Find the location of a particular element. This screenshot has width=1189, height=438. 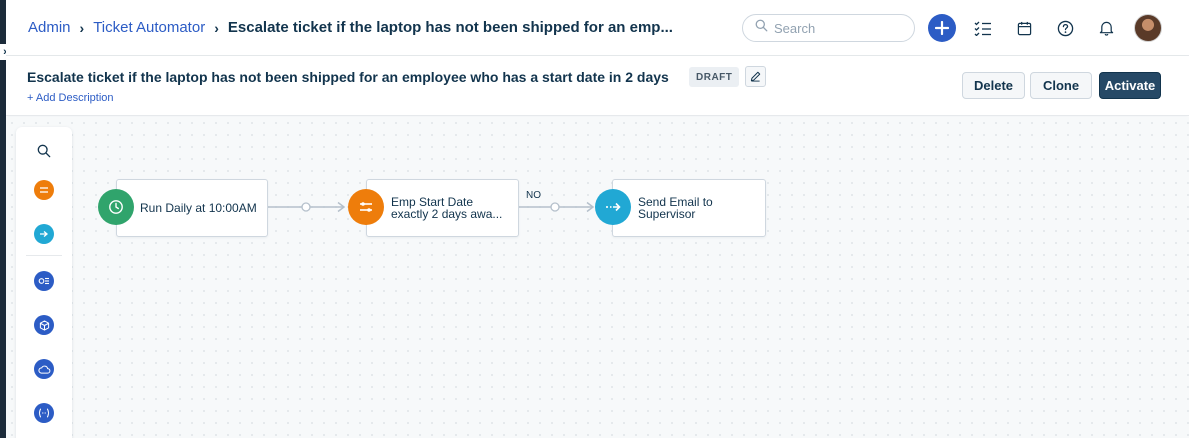

clock-icon is located at coordinates (116, 207).